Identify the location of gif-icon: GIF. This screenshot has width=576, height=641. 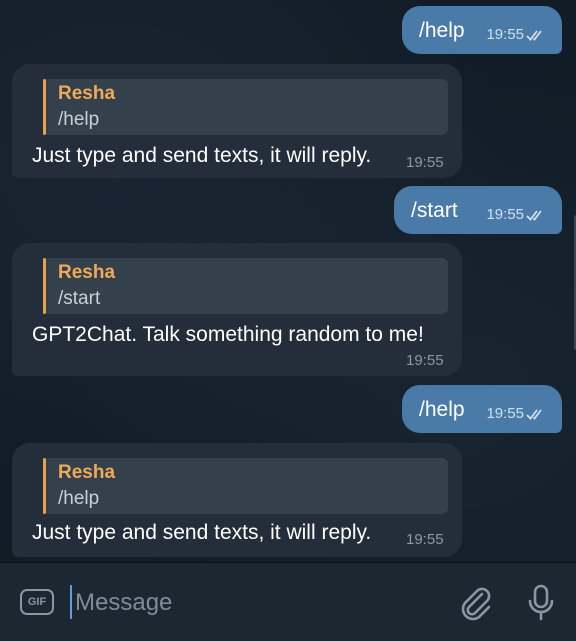
(37, 602).